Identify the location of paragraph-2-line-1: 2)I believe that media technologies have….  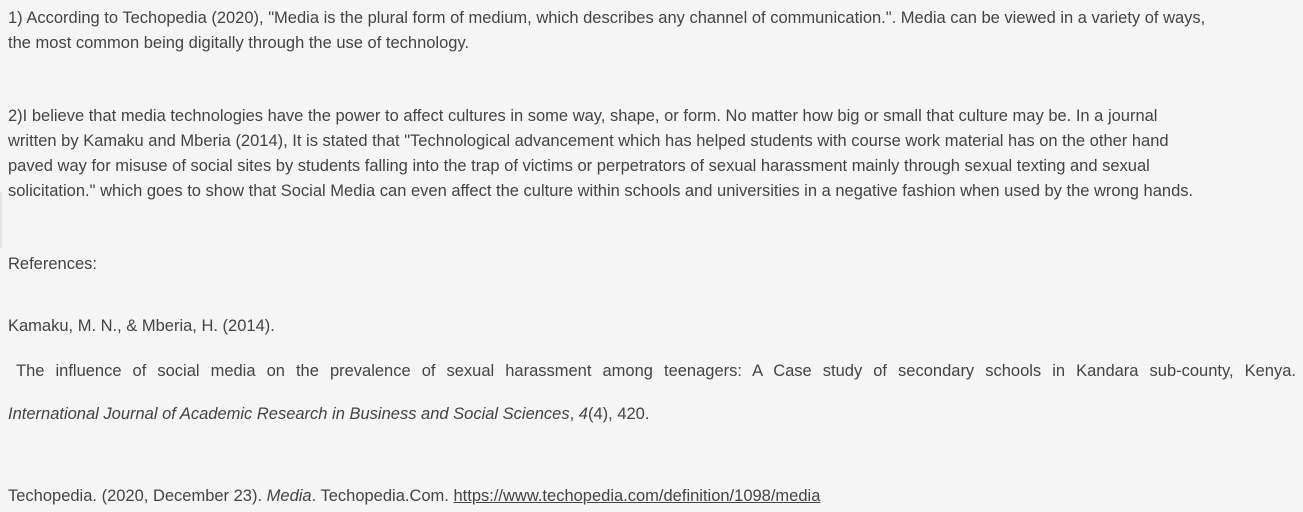
(583, 116).